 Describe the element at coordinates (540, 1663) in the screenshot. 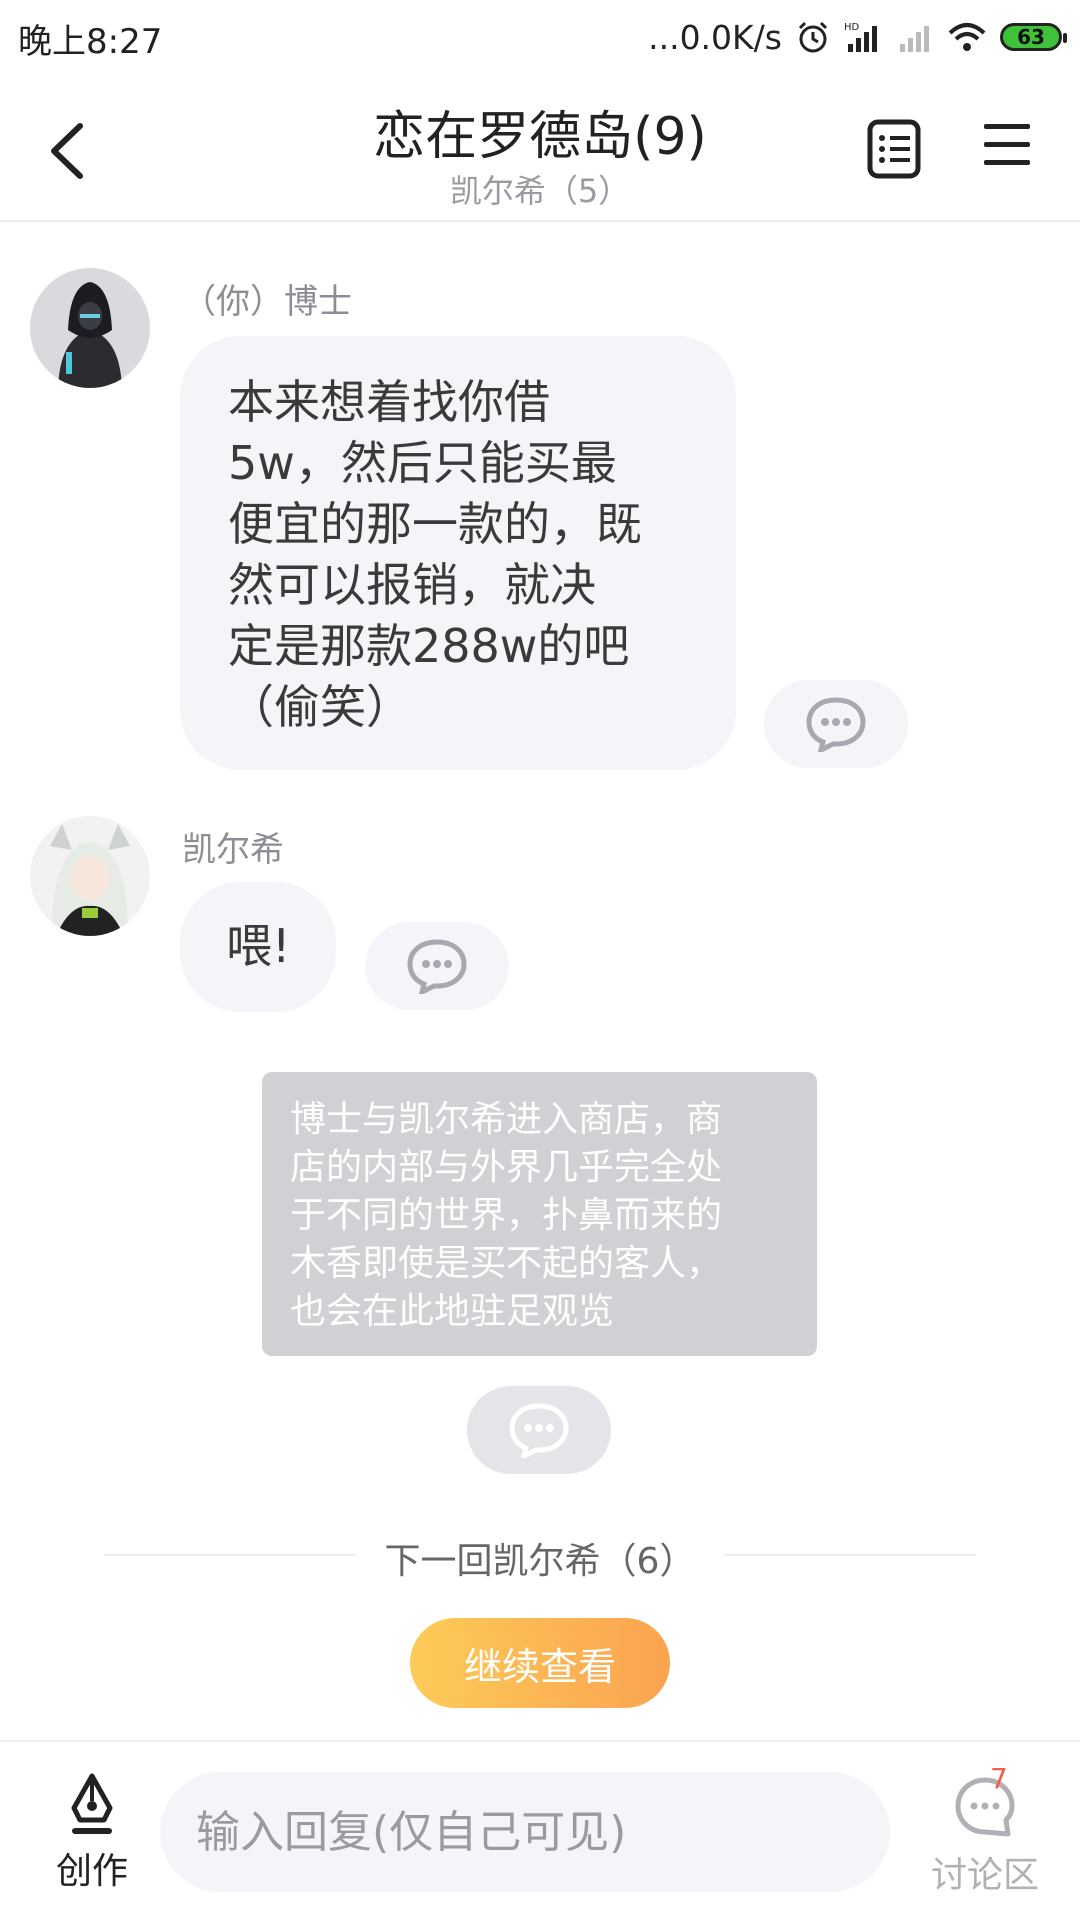

I see `continue-button: 继续查看` at that location.